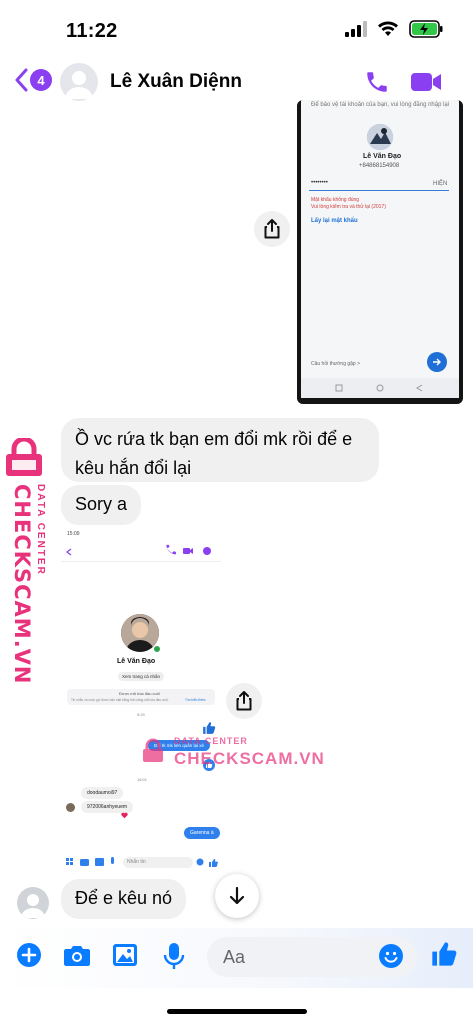  I want to click on message-3-text: Để e kêu nó, so click(124, 898).